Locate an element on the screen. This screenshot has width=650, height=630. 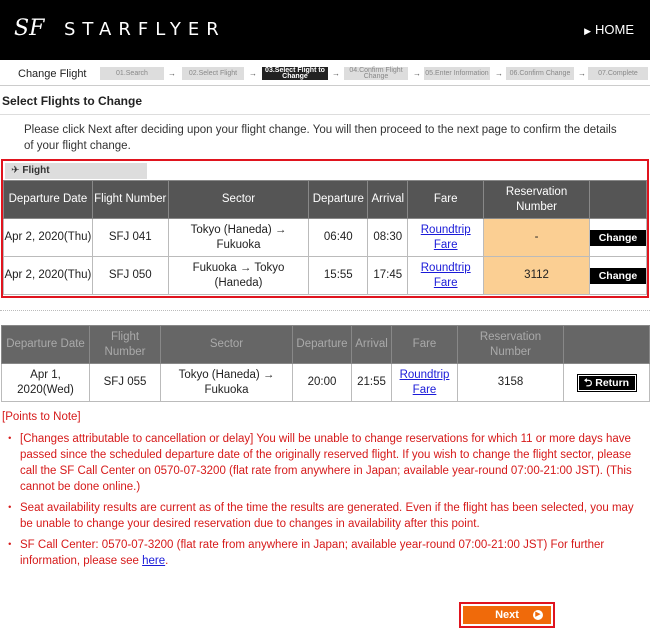
action-cell: ⮌ Return is located at coordinates (606, 382).